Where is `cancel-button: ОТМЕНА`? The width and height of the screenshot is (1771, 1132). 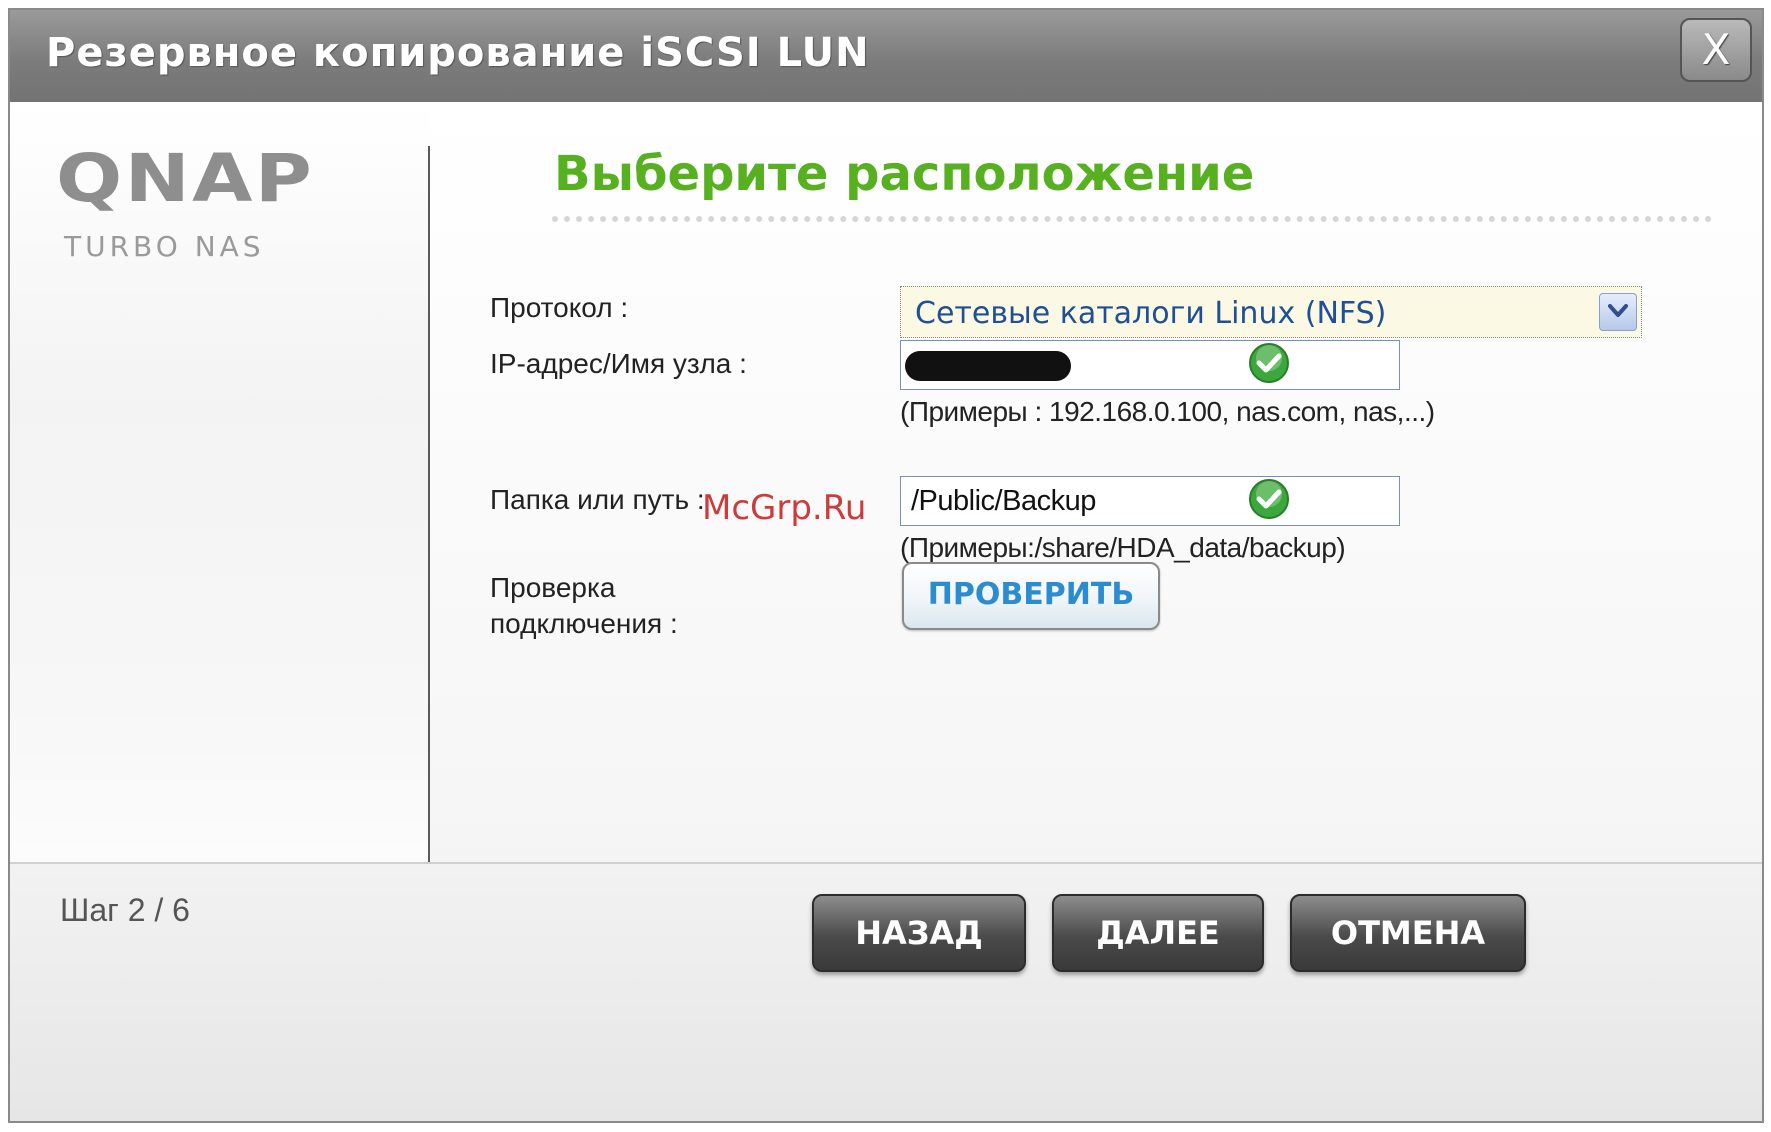 cancel-button: ОТМЕНА is located at coordinates (1408, 933).